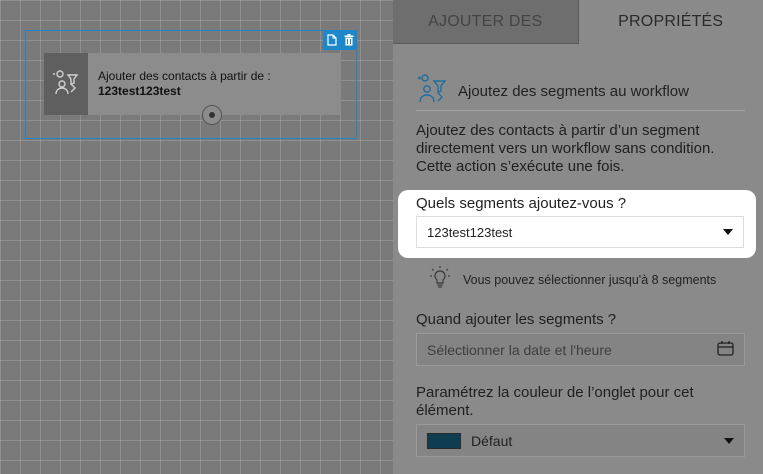 The image size is (763, 474). I want to click on node-toolbar, so click(340, 40).